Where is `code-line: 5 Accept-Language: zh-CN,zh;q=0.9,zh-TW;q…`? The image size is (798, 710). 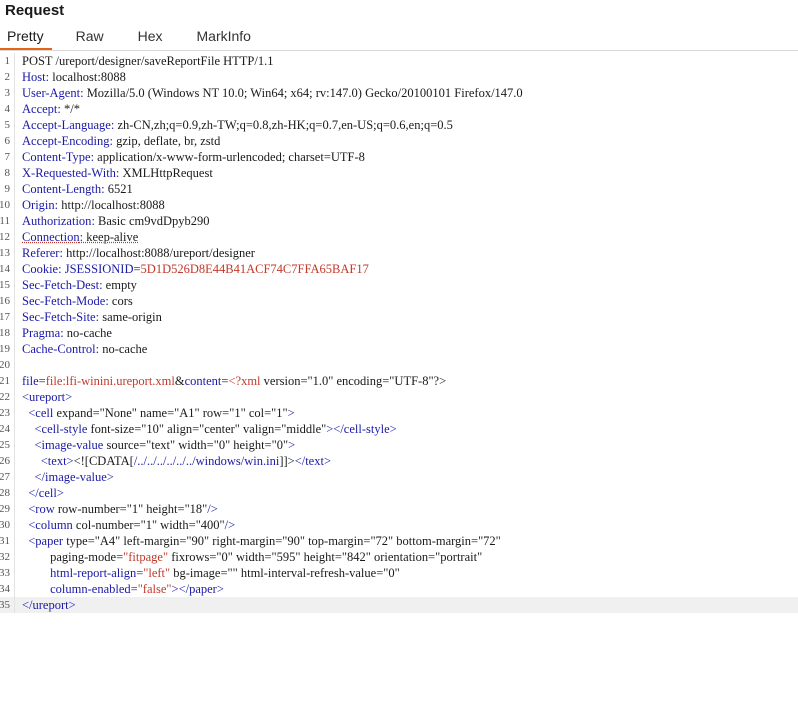
code-line: 5 Accept-Language: zh-CN,zh;q=0.9,zh-TW;q… is located at coordinates (399, 125).